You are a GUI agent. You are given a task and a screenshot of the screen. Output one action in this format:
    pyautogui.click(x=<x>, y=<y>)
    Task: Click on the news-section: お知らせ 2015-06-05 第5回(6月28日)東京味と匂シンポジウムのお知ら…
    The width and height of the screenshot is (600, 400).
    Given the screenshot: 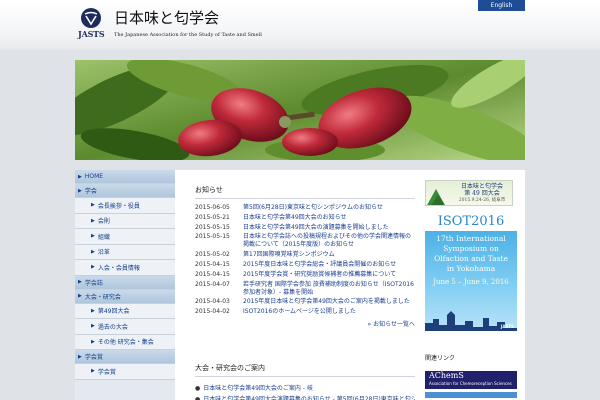 What is the action you would take?
    pyautogui.click(x=305, y=256)
    